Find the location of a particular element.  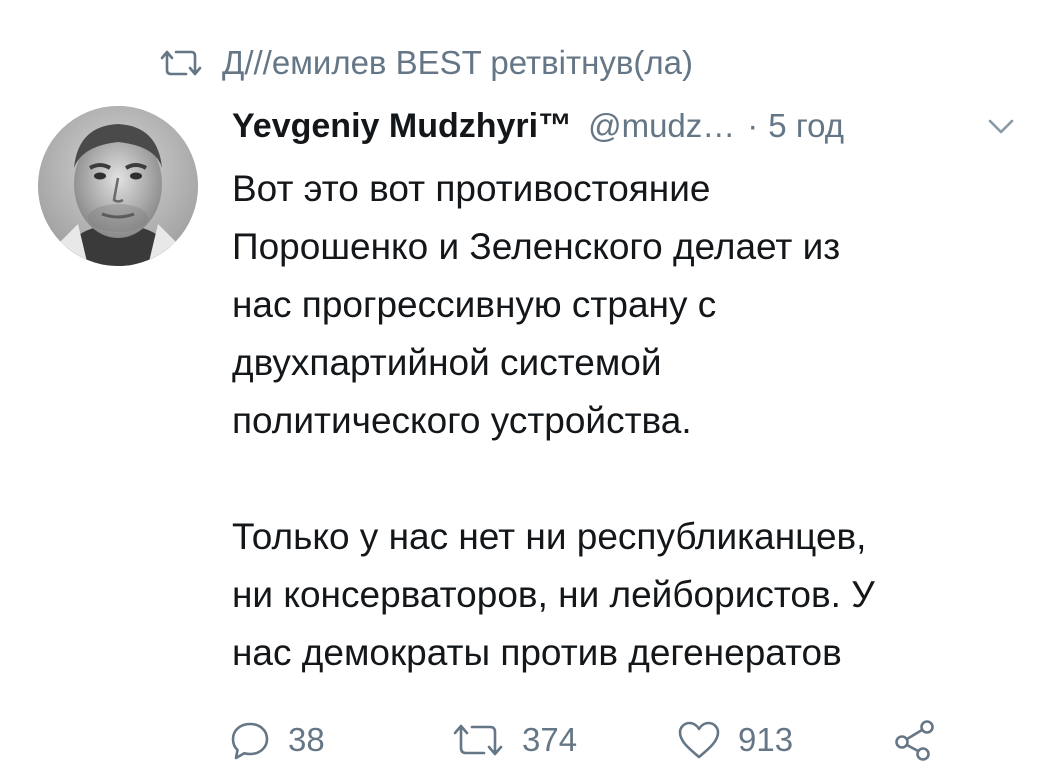

reply-icon is located at coordinates (250, 741).